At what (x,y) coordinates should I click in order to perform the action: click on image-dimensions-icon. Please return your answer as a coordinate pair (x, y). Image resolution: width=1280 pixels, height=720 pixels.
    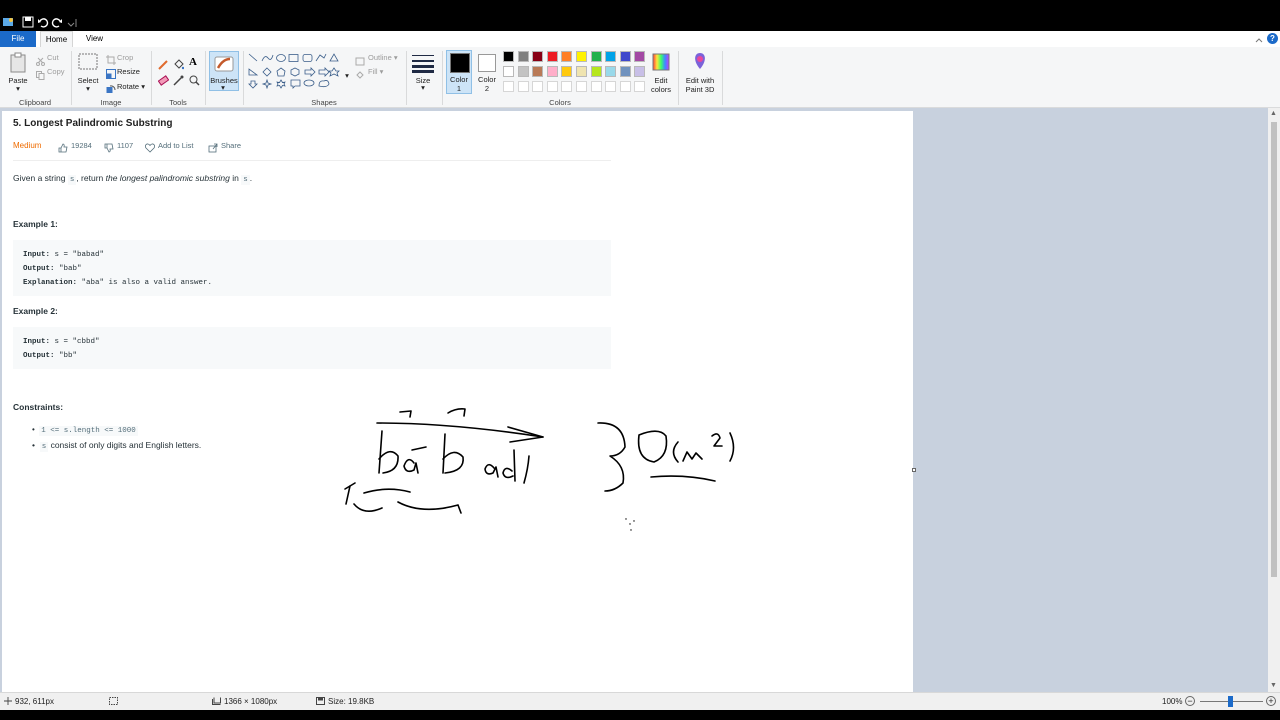
    Looking at the image, I should click on (216, 702).